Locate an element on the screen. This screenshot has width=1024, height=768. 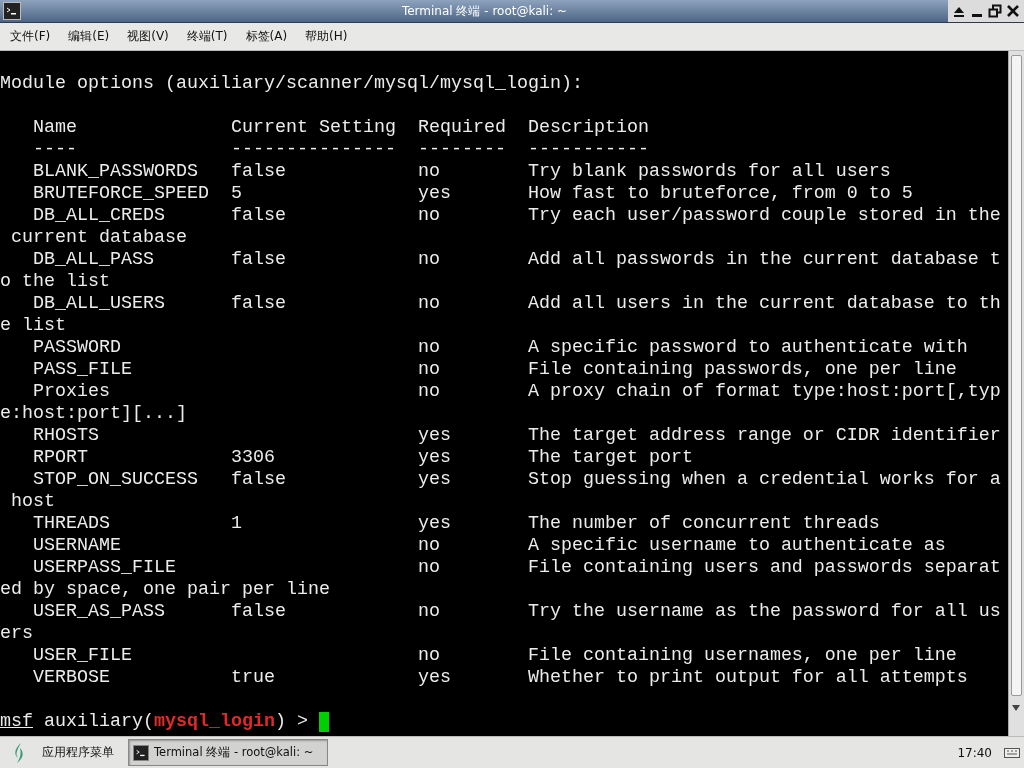
option-description: The target address range or CIDR identifier is located at coordinates (764, 436).